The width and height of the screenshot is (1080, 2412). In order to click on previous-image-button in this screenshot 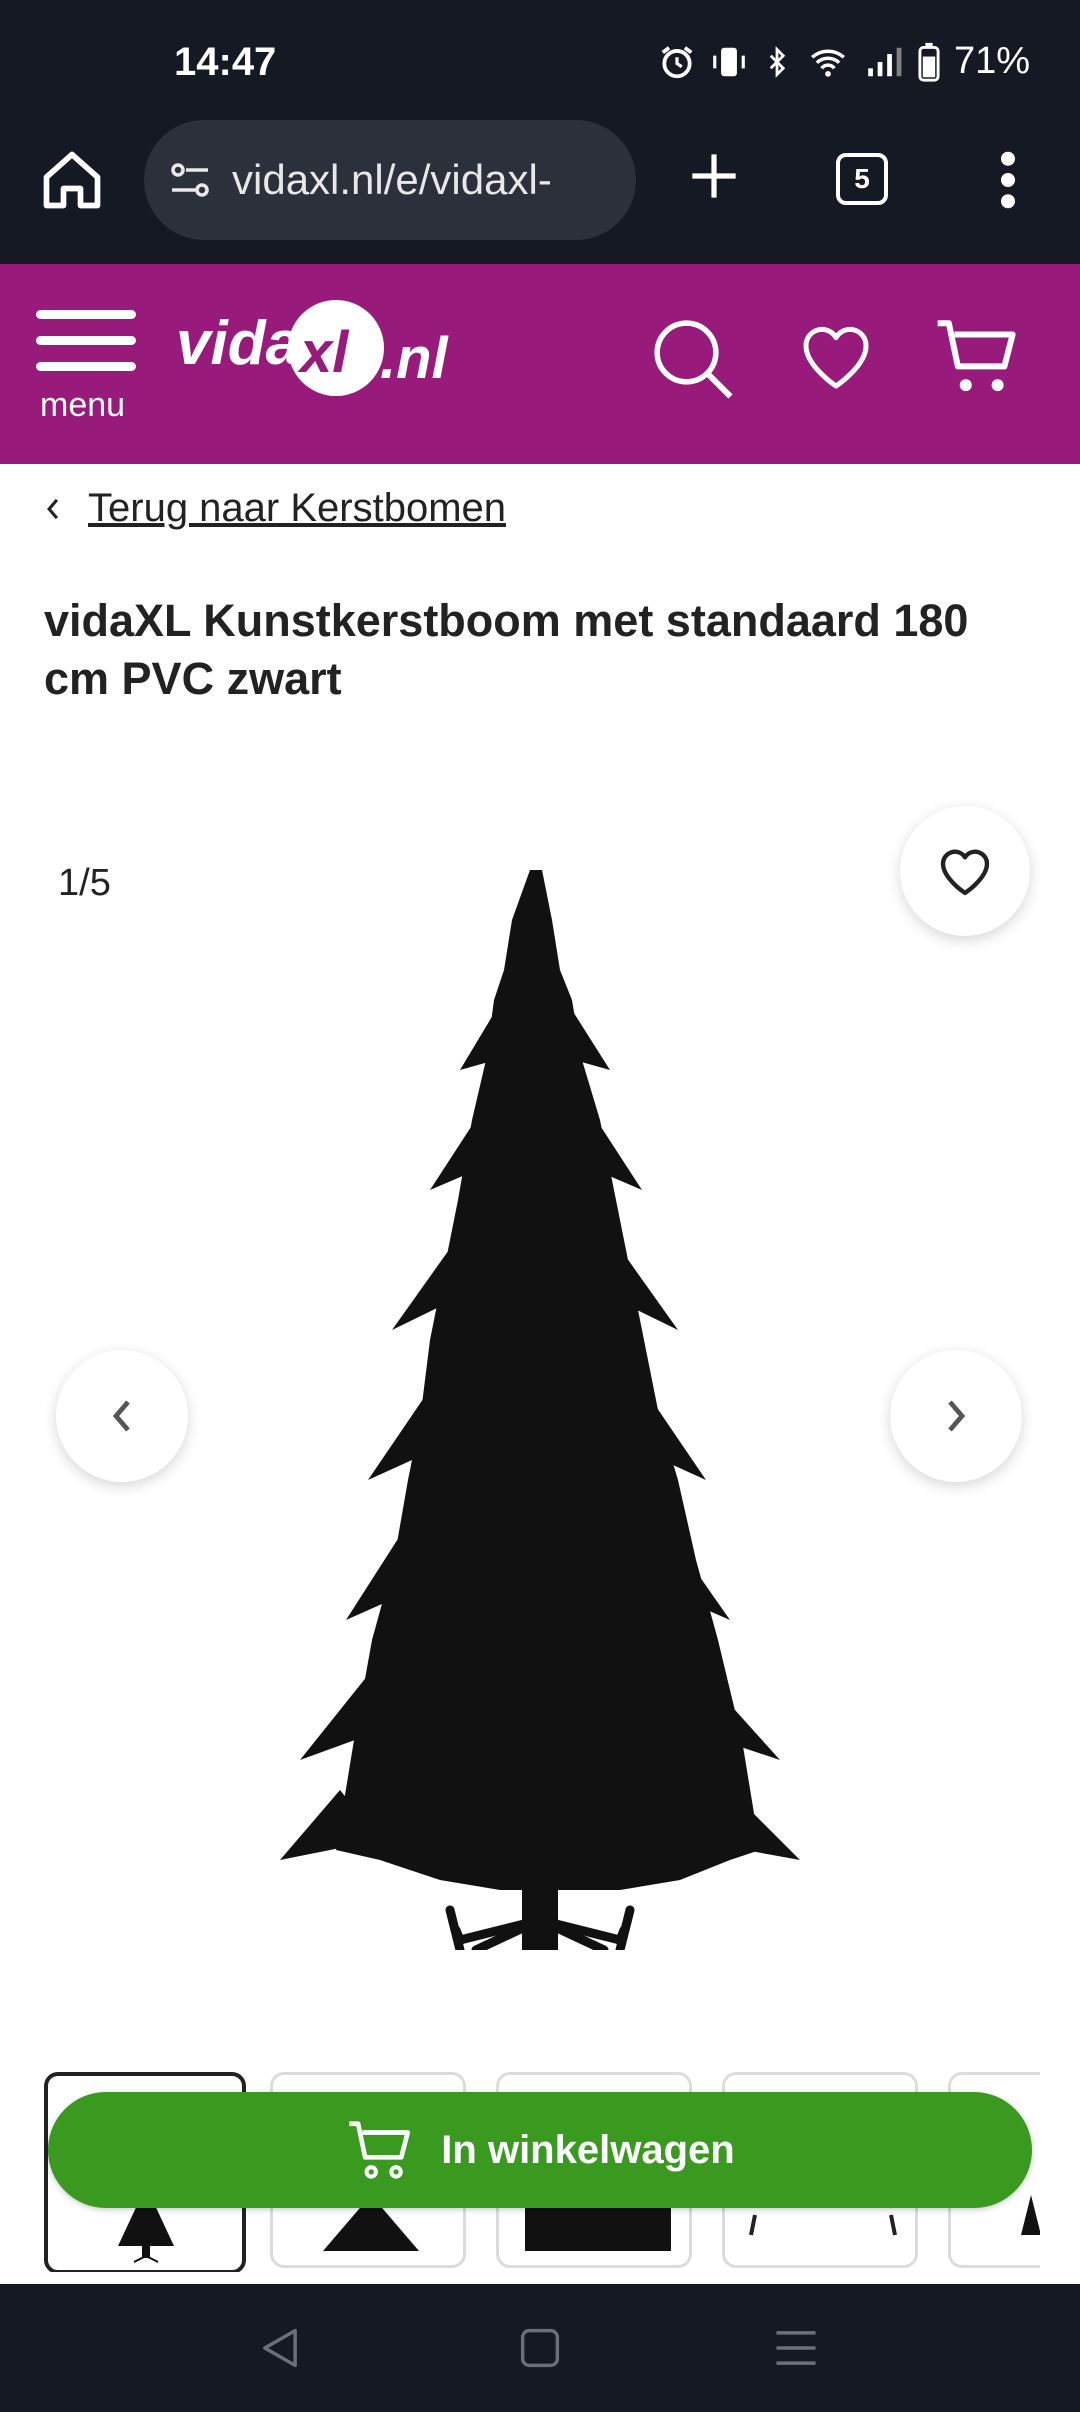, I will do `click(122, 1416)`.